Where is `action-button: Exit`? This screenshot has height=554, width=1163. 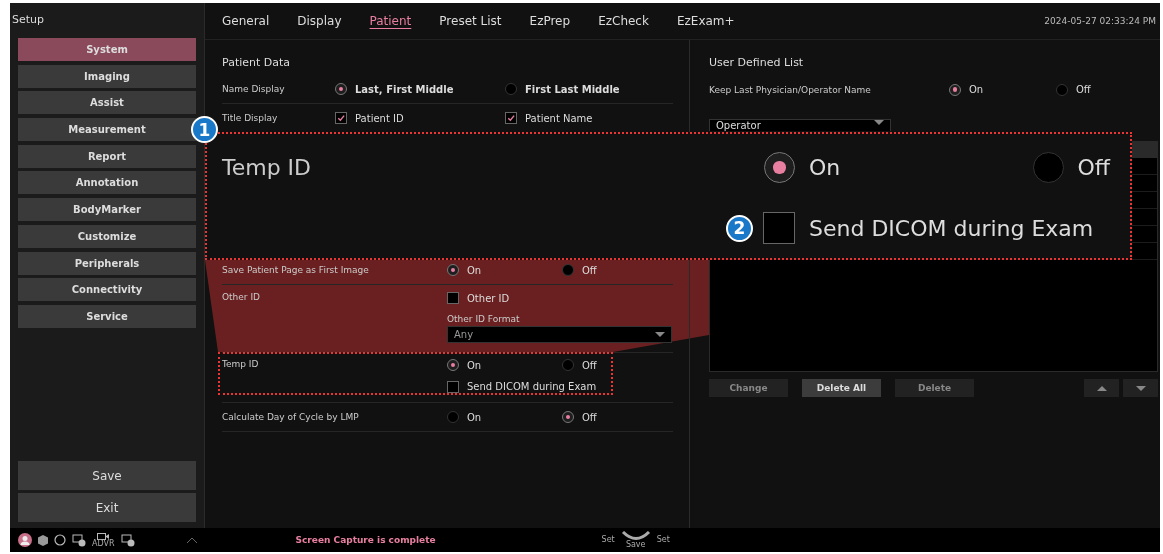 action-button: Exit is located at coordinates (107, 507).